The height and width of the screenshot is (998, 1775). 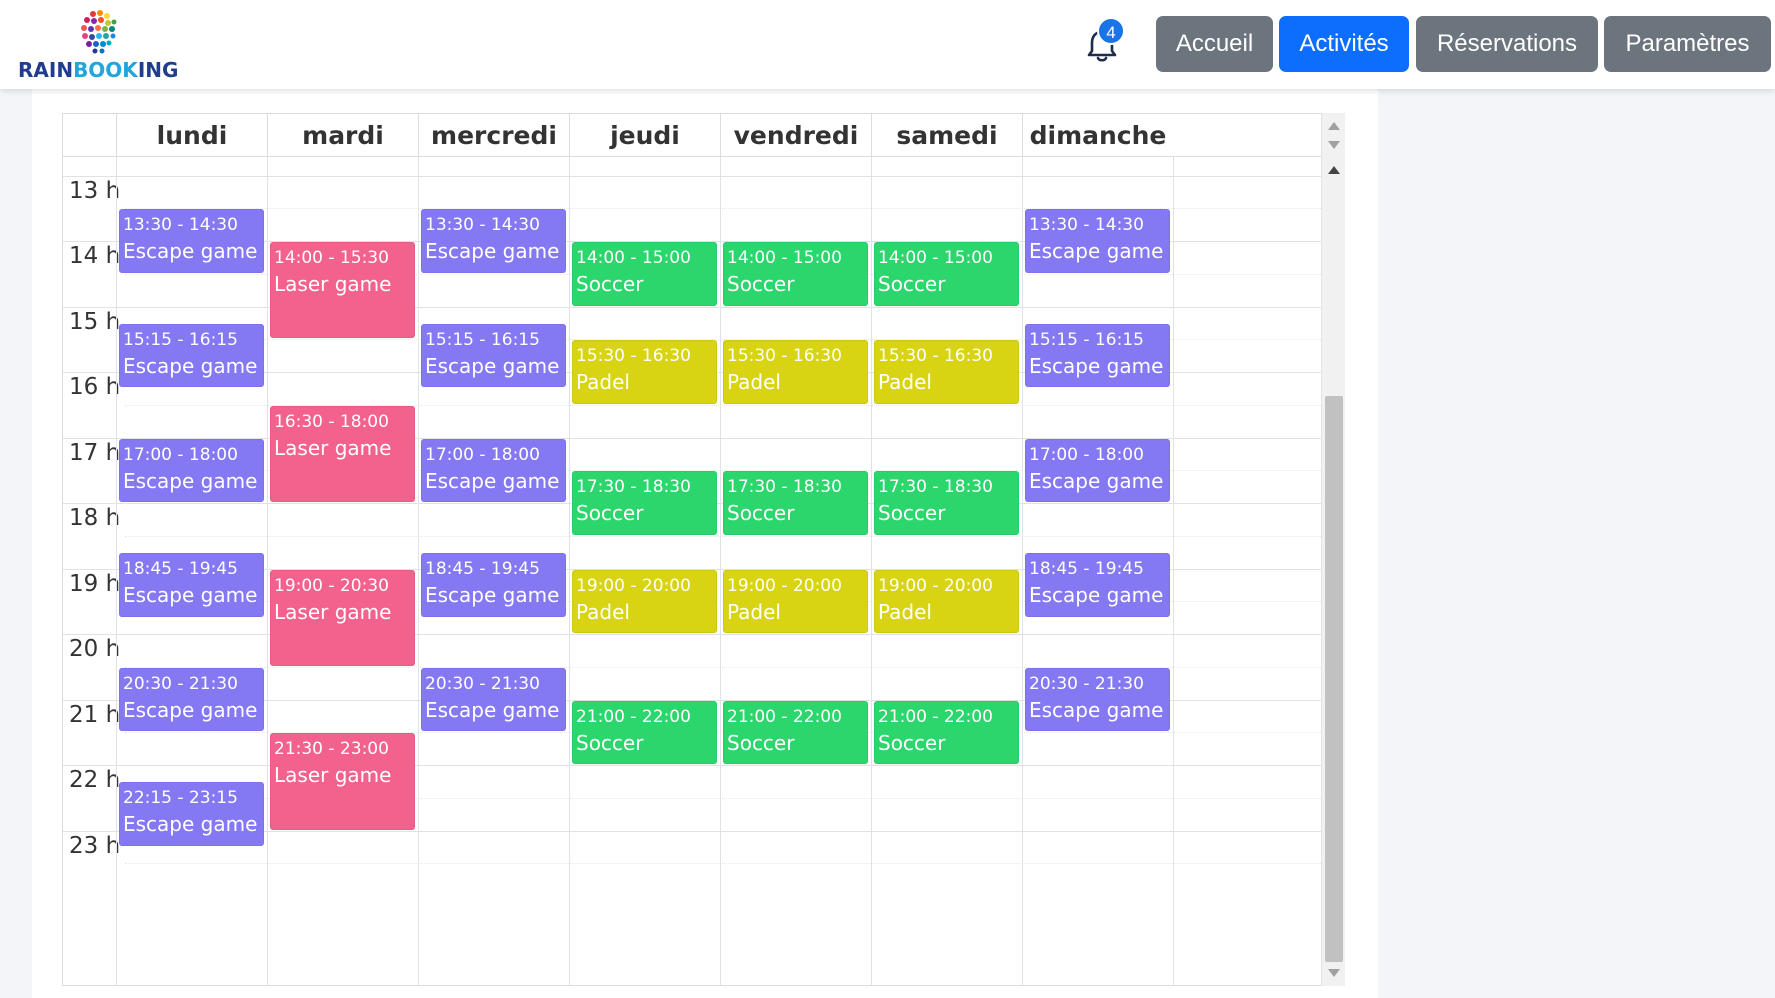 I want to click on event-time: 14:00 - 15:00, so click(x=784, y=258).